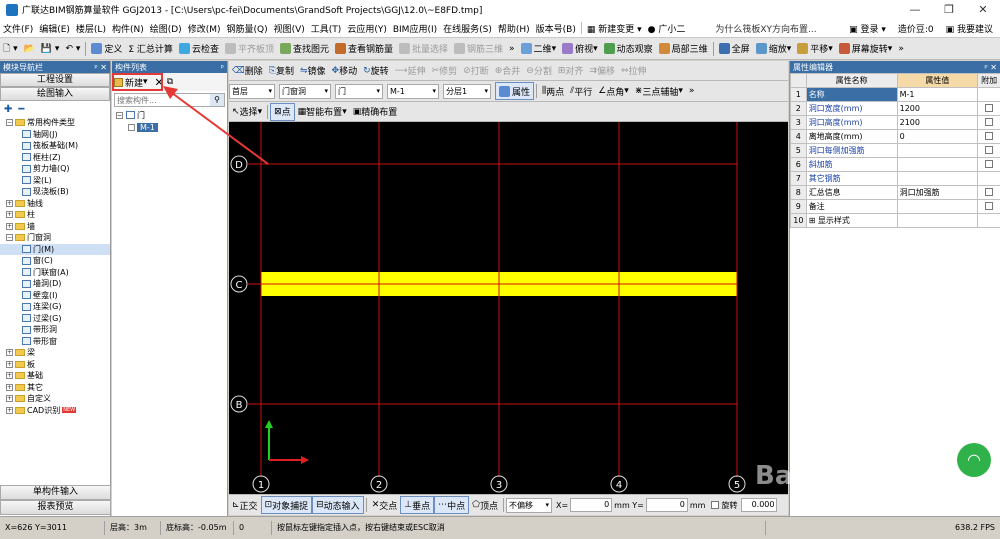 The width and height of the screenshot is (1000, 539). Describe the element at coordinates (55, 330) in the screenshot. I see `tree-item: 带形洞` at that location.